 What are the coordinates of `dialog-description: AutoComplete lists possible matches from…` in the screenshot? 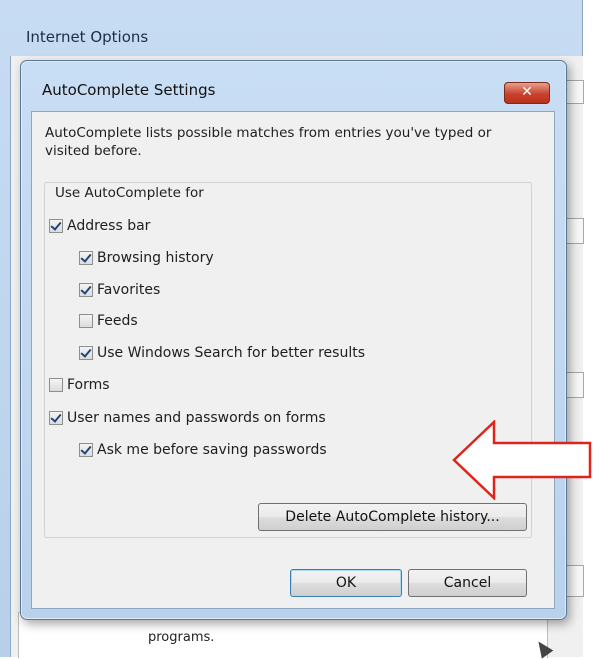 It's located at (268, 142).